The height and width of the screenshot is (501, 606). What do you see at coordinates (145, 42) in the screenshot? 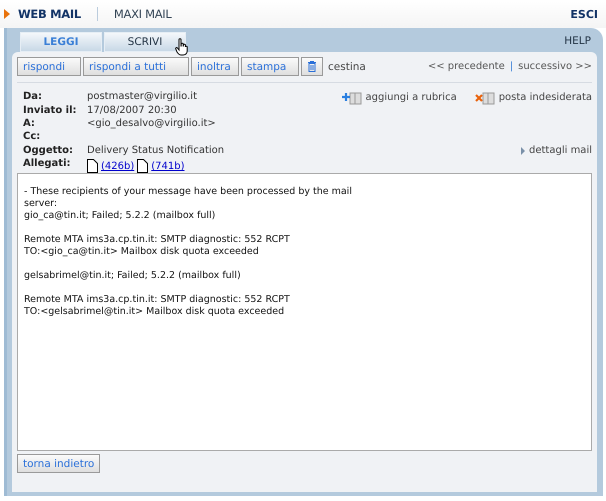
I see `tab: SCRIVI` at bounding box center [145, 42].